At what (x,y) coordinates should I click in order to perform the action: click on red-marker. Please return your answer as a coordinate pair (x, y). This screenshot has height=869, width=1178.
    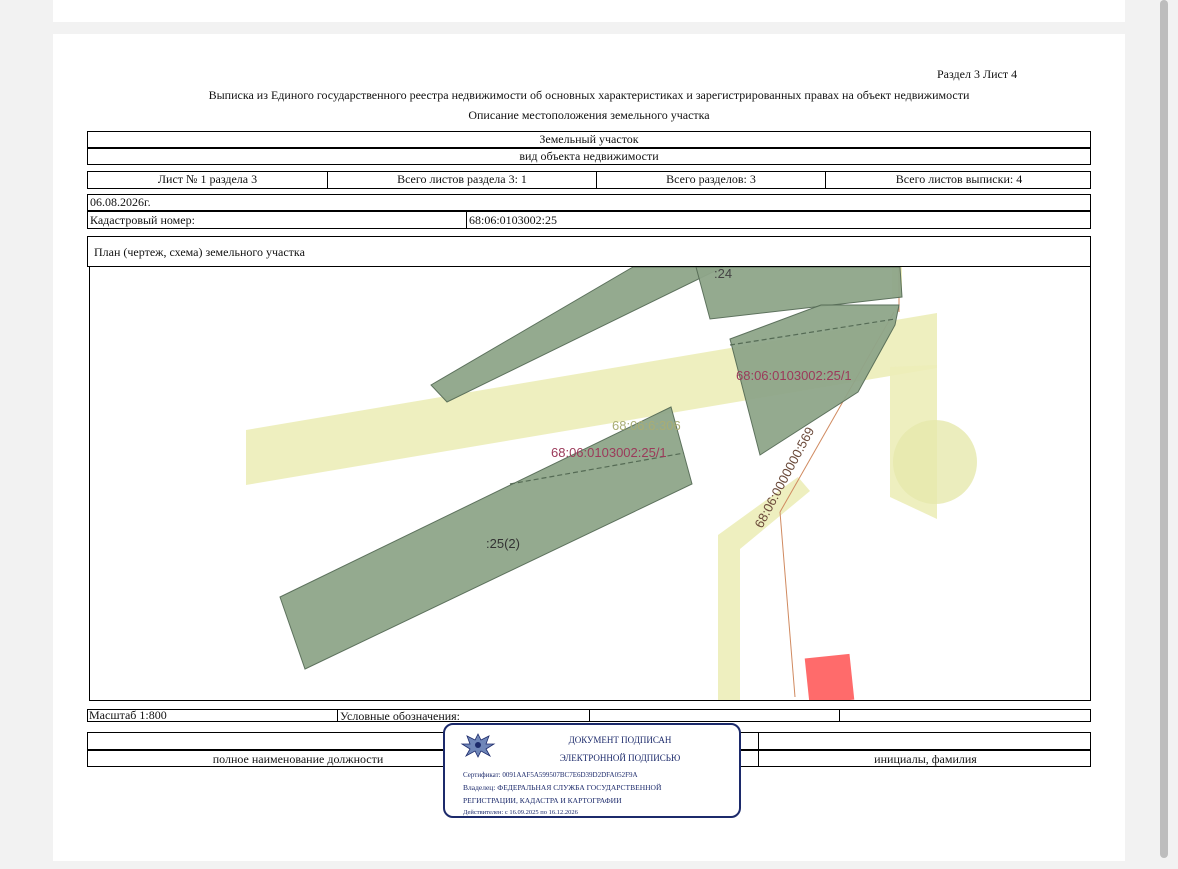
    Looking at the image, I should click on (829, 676).